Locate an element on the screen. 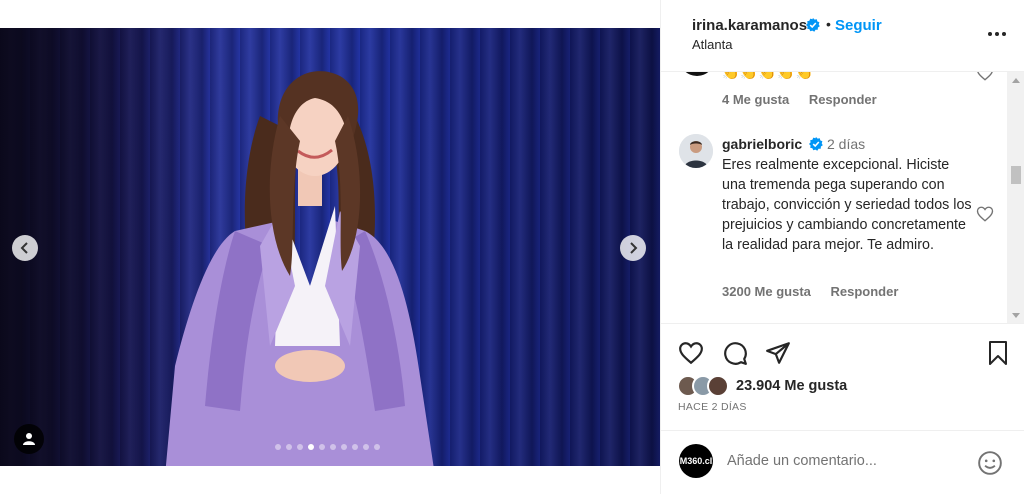 This screenshot has width=1024, height=494. user-icon is located at coordinates (29, 439).